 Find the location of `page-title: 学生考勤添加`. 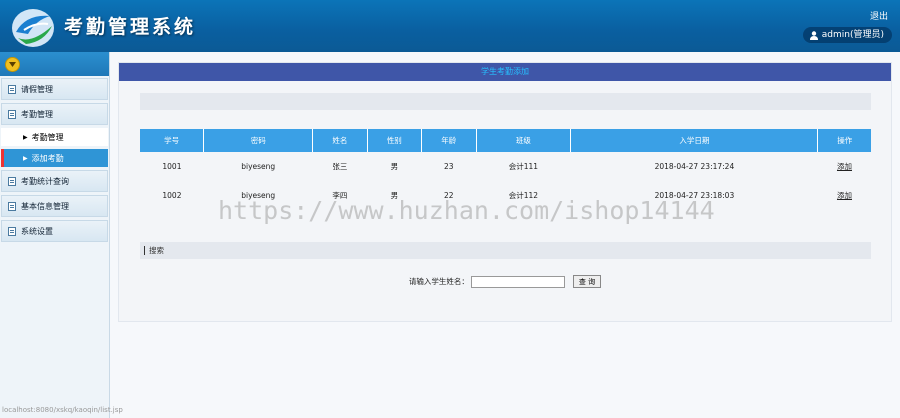

page-title: 学生考勤添加 is located at coordinates (505, 72).